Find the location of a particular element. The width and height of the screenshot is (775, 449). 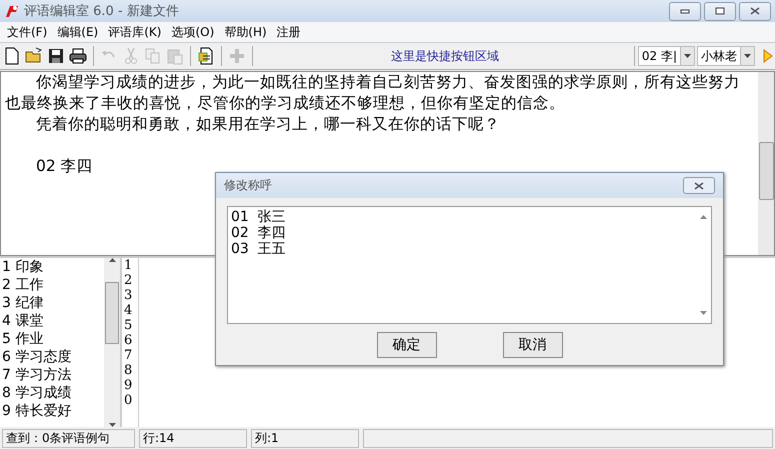

menu-item: 注册 is located at coordinates (289, 32).